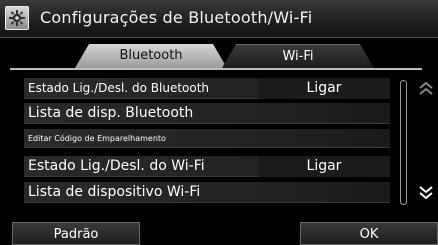 This screenshot has width=438, height=245. What do you see at coordinates (111, 113) in the screenshot?
I see `setting-label: Lista de disp. Bluetooth` at bounding box center [111, 113].